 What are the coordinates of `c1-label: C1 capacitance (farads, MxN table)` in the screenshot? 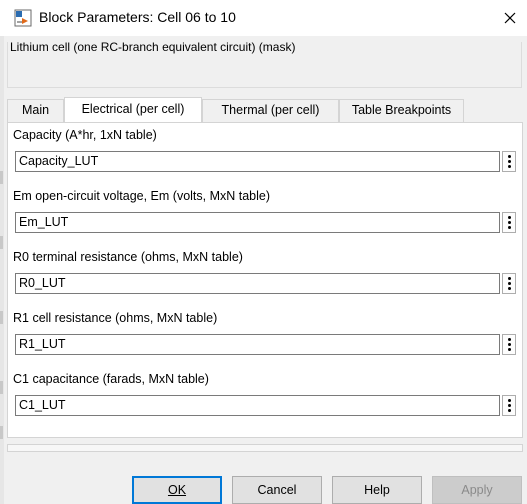 It's located at (111, 379).